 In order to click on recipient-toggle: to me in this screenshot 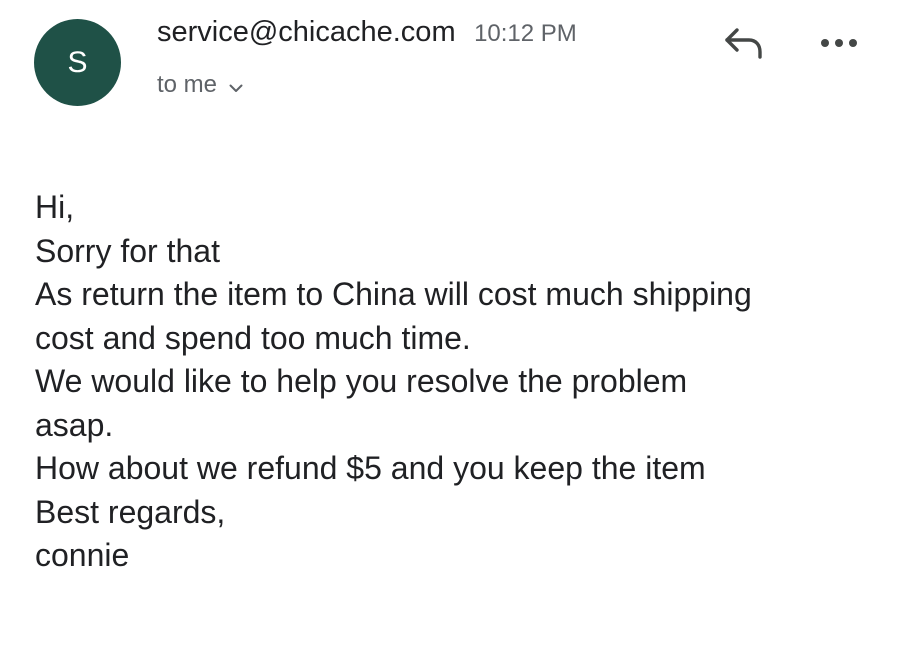, I will do `click(200, 85)`.